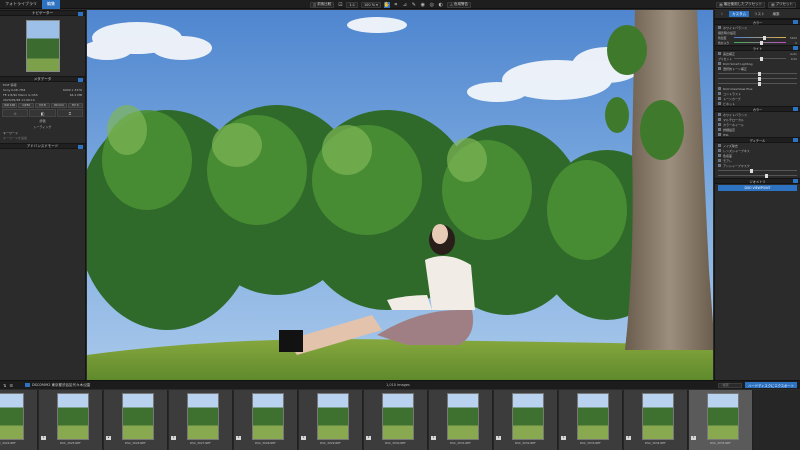  I want to click on viewpoint-button: DXO VIEWPOINT, so click(757, 188).